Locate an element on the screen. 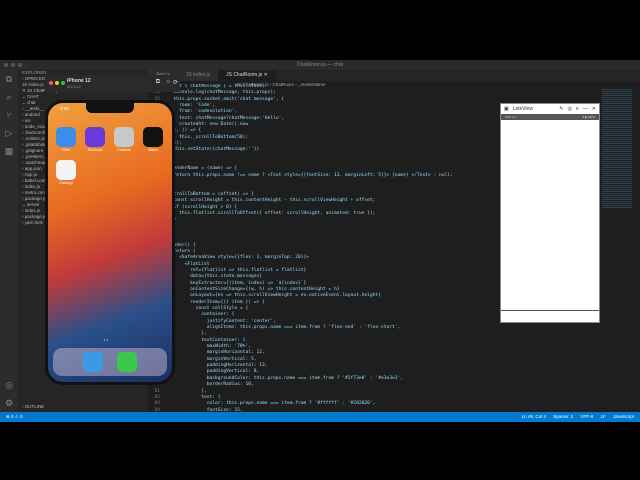 Image resolution: width=640 pixels, height=480 pixels. minimize-icon: — is located at coordinates (585, 109).